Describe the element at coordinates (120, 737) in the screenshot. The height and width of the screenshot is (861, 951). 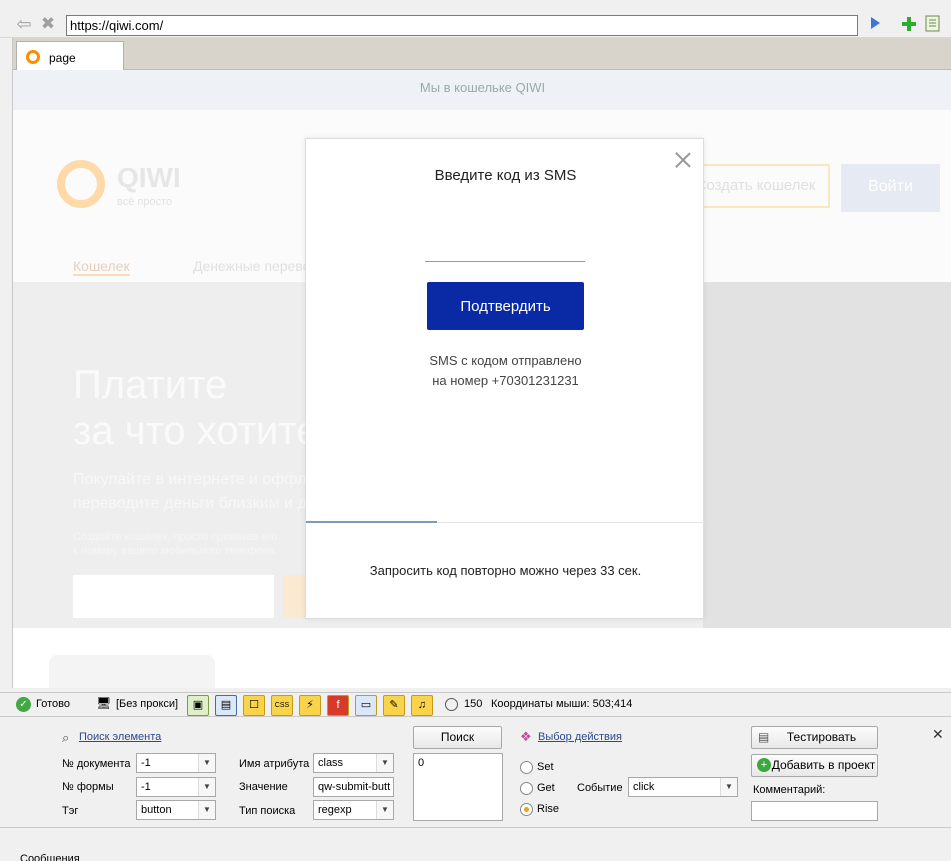
I see `find-element-link: Поиск элемента` at that location.